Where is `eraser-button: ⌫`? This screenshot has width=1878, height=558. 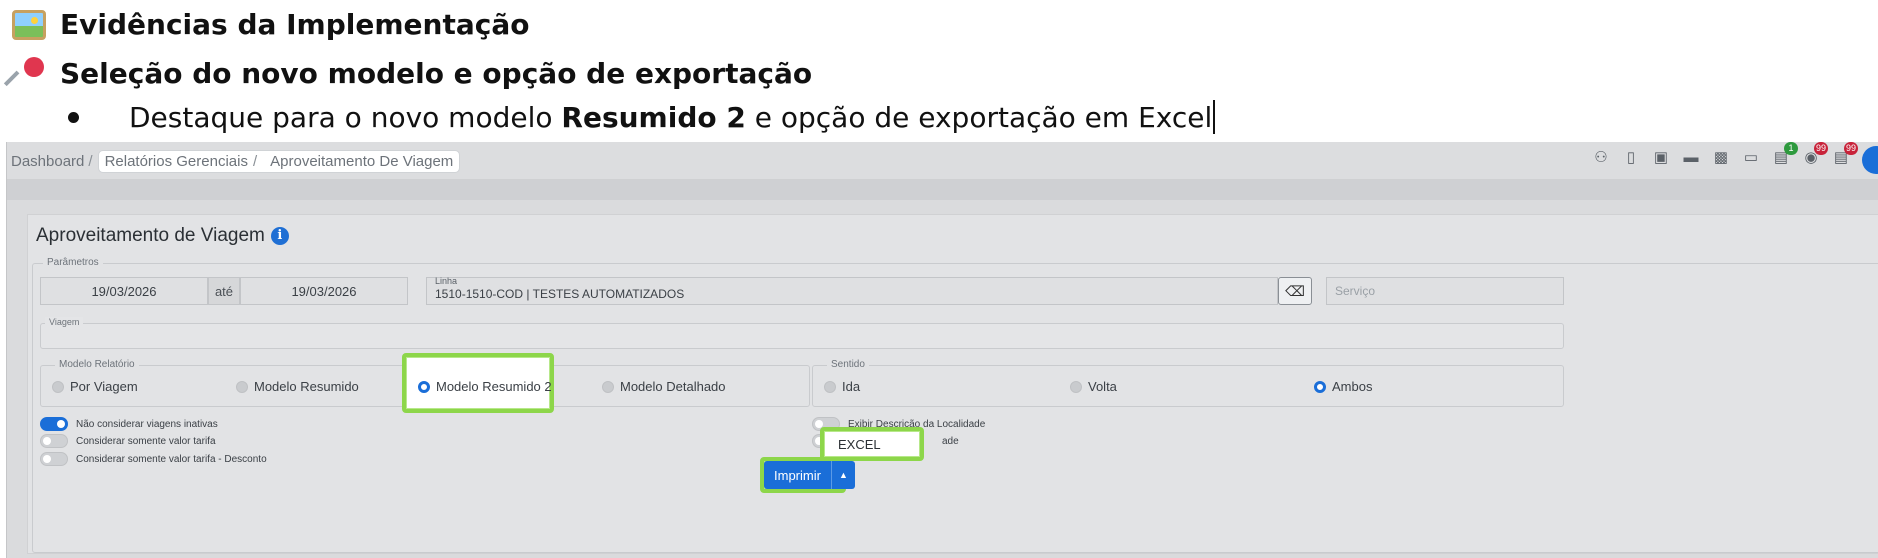
eraser-button: ⌫ is located at coordinates (1295, 291).